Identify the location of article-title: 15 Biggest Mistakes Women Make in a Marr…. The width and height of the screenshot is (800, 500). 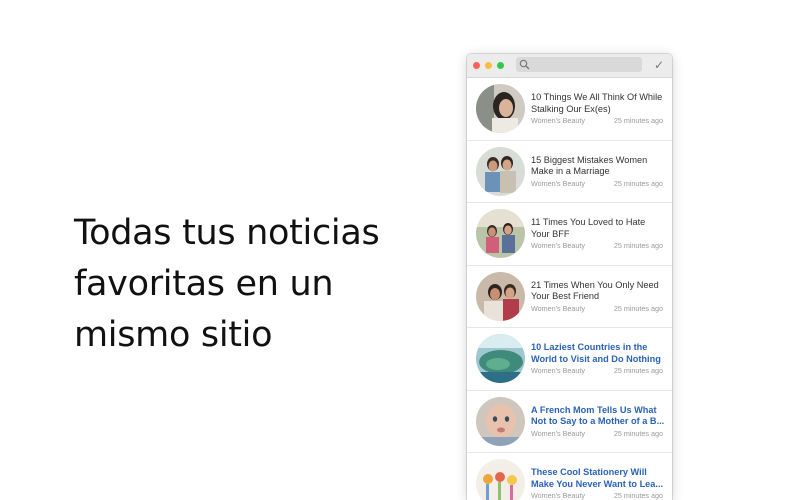
(589, 165).